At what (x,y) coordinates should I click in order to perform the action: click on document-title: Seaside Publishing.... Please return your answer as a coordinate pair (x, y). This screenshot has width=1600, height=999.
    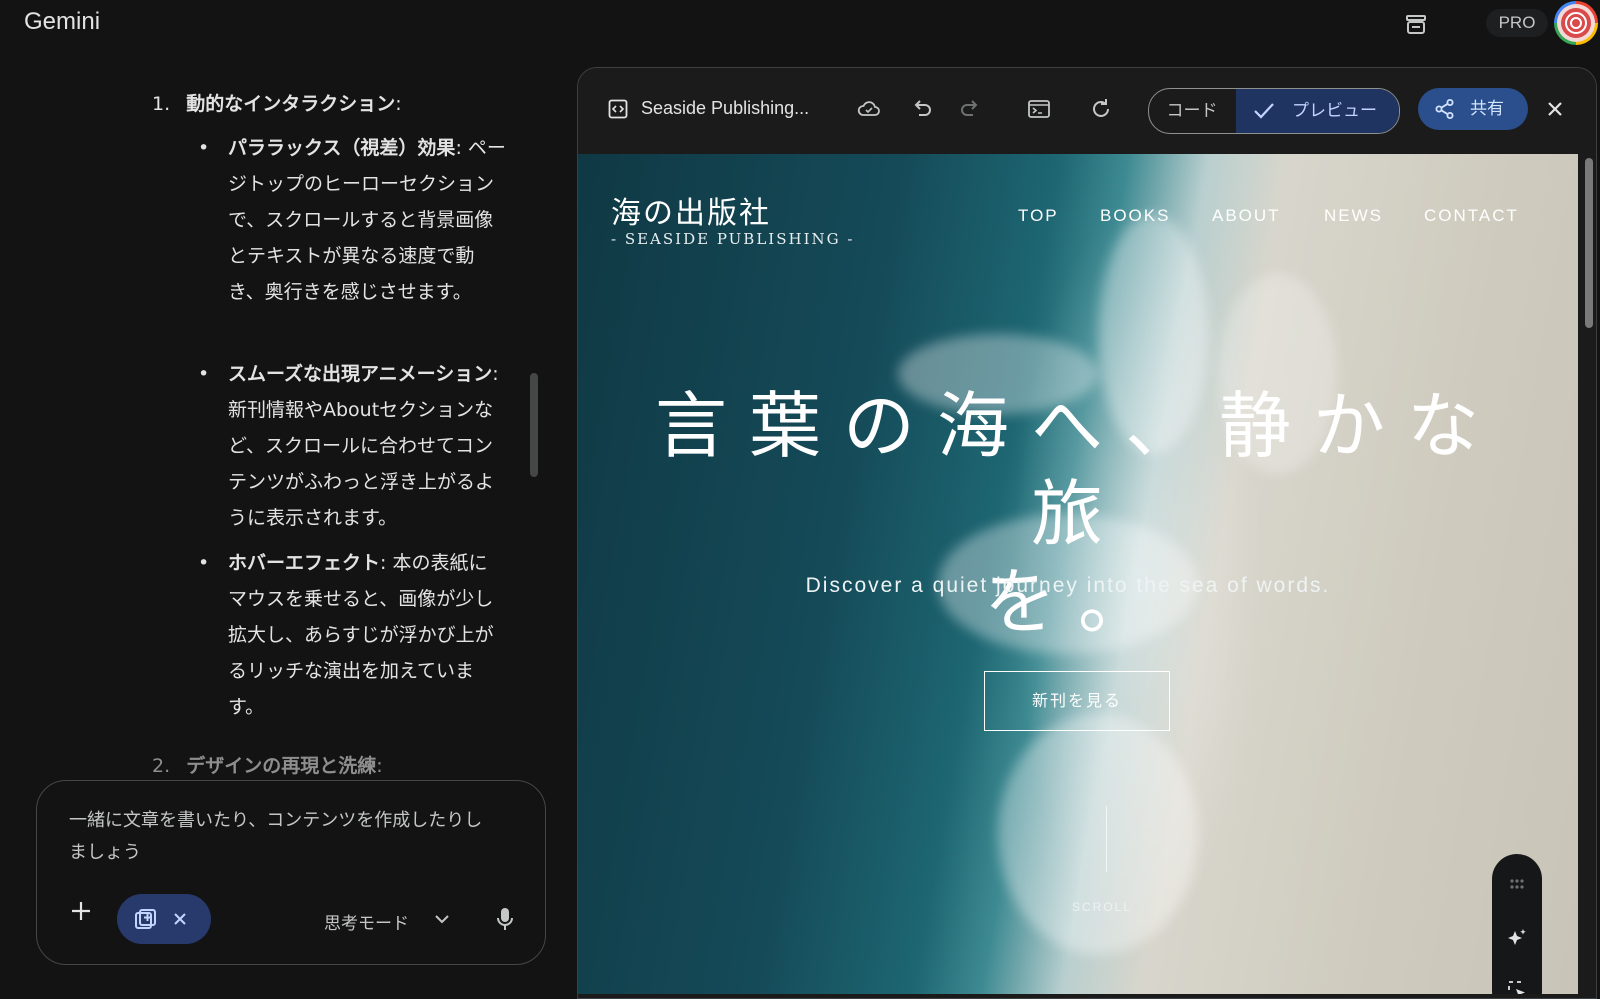
    Looking at the image, I should click on (725, 108).